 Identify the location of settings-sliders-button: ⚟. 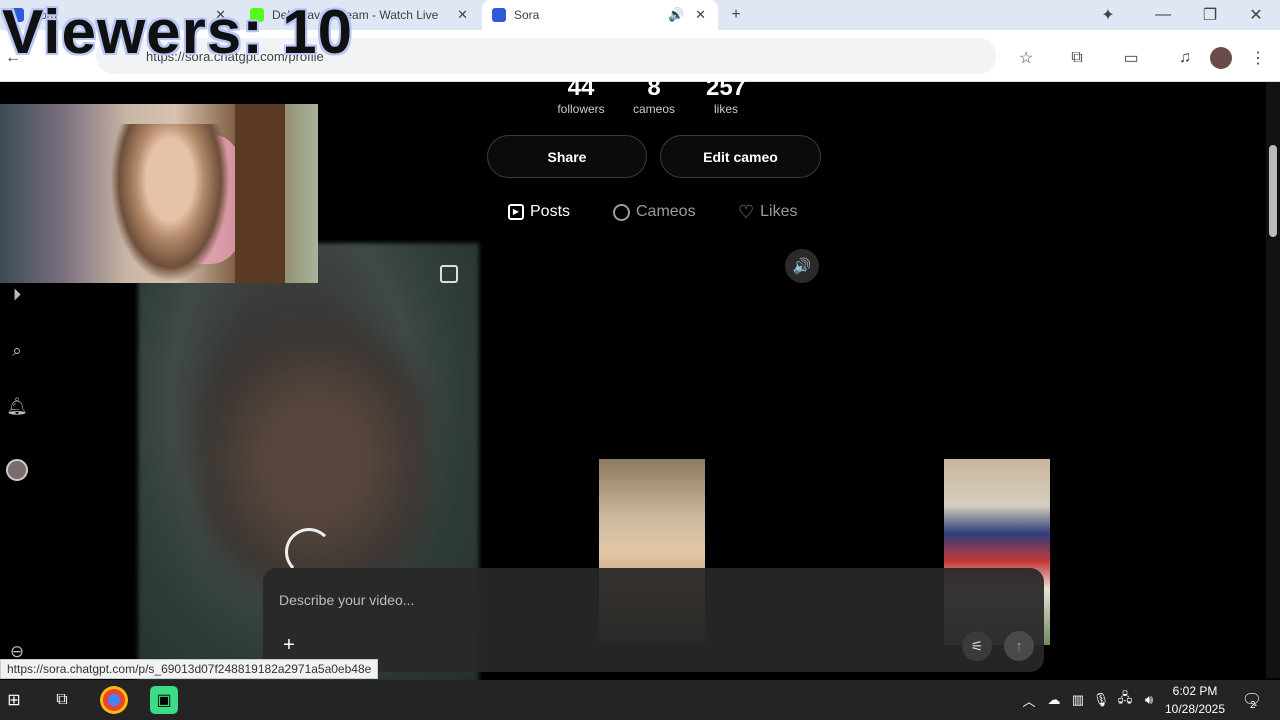
(977, 646).